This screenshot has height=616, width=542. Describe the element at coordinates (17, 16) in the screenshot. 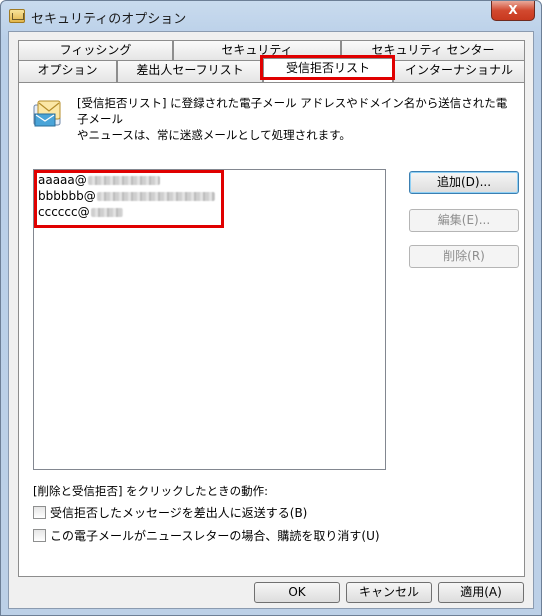

I see `outlook-window-icon` at that location.